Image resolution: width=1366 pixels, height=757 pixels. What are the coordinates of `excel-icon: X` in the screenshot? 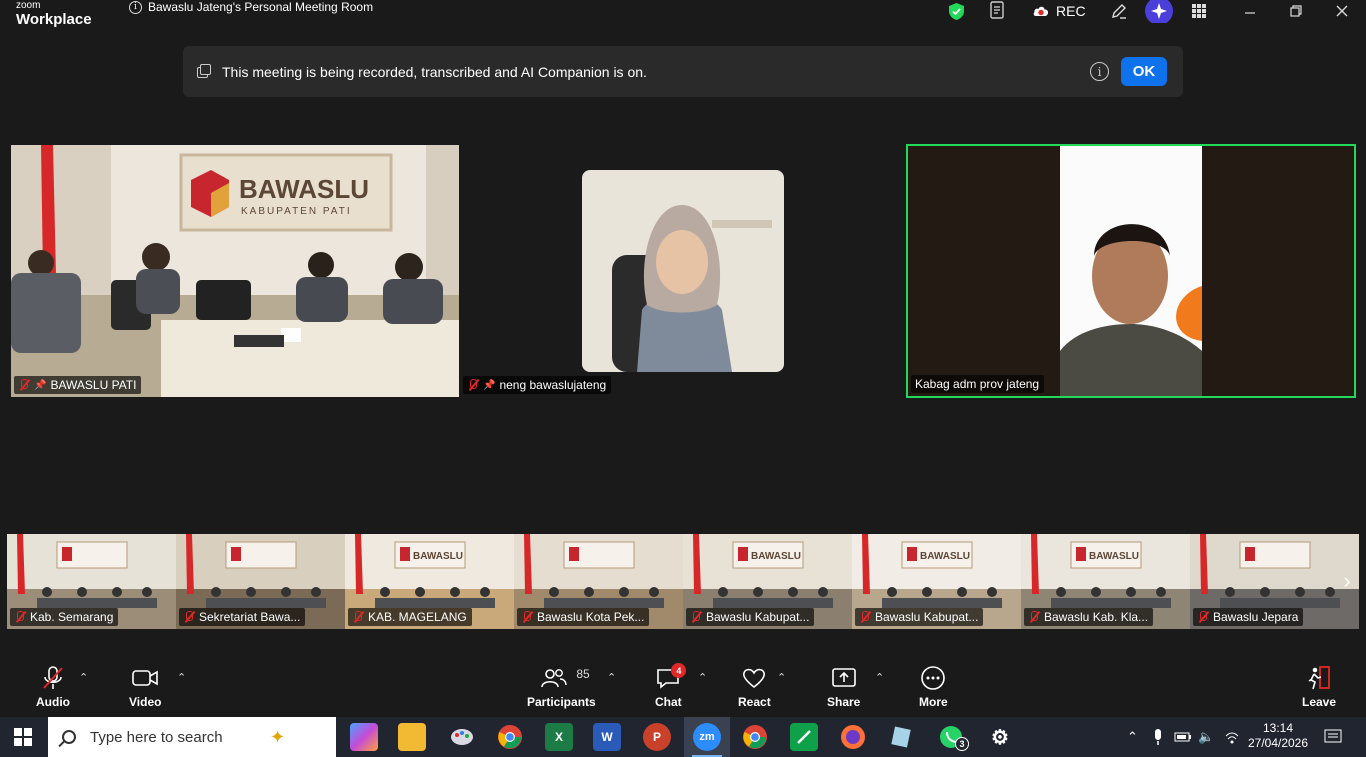 It's located at (559, 737).